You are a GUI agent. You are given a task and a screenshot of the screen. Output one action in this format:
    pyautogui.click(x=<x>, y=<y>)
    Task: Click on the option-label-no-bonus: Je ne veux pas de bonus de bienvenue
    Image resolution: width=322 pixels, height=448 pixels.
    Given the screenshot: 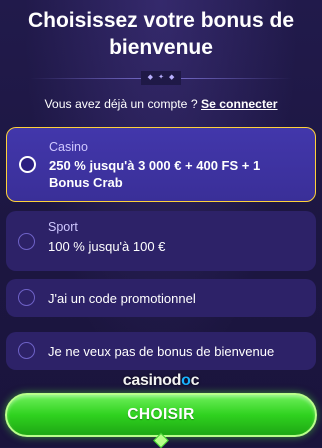 What is the action you would take?
    pyautogui.click(x=161, y=351)
    